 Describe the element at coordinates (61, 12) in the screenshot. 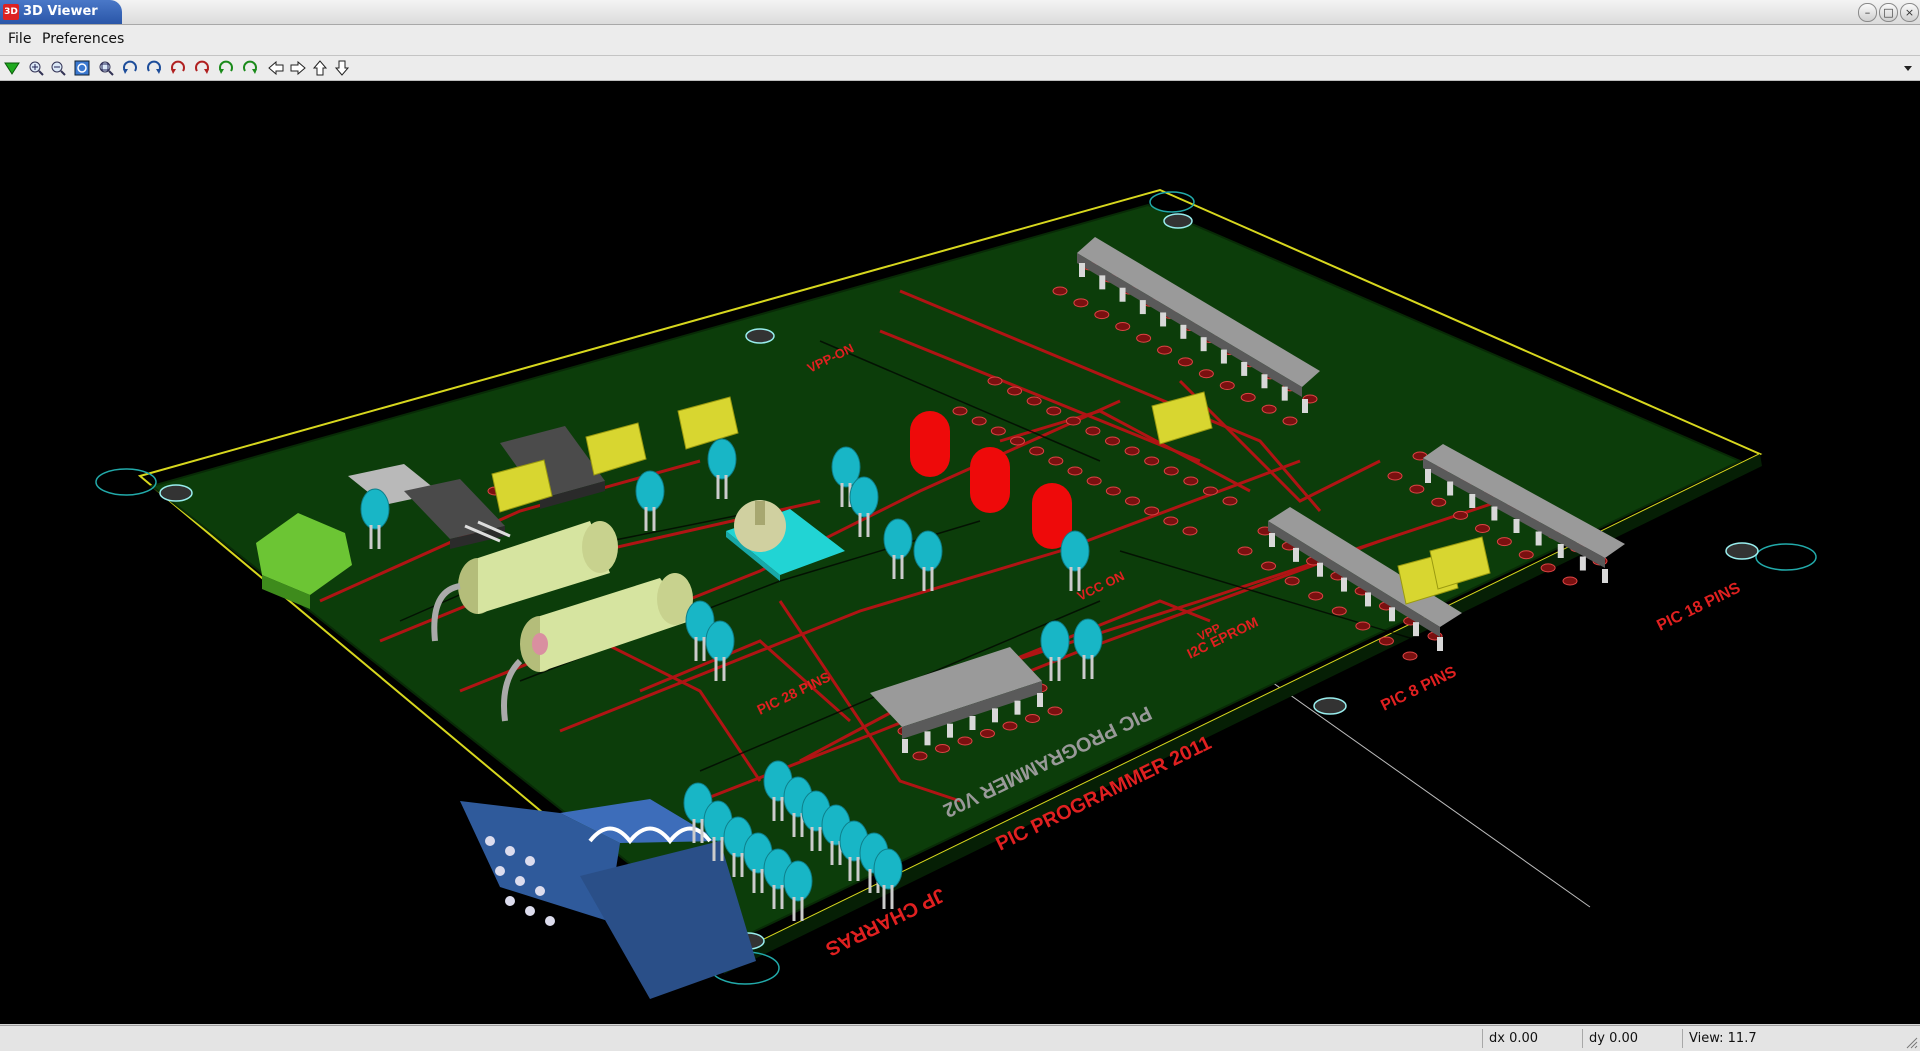

I see `window-title-tab: 3D 3D Viewer` at that location.